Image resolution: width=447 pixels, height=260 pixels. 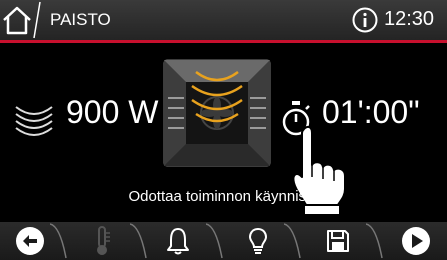 I want to click on thermometer-icon, so click(x=103, y=240).